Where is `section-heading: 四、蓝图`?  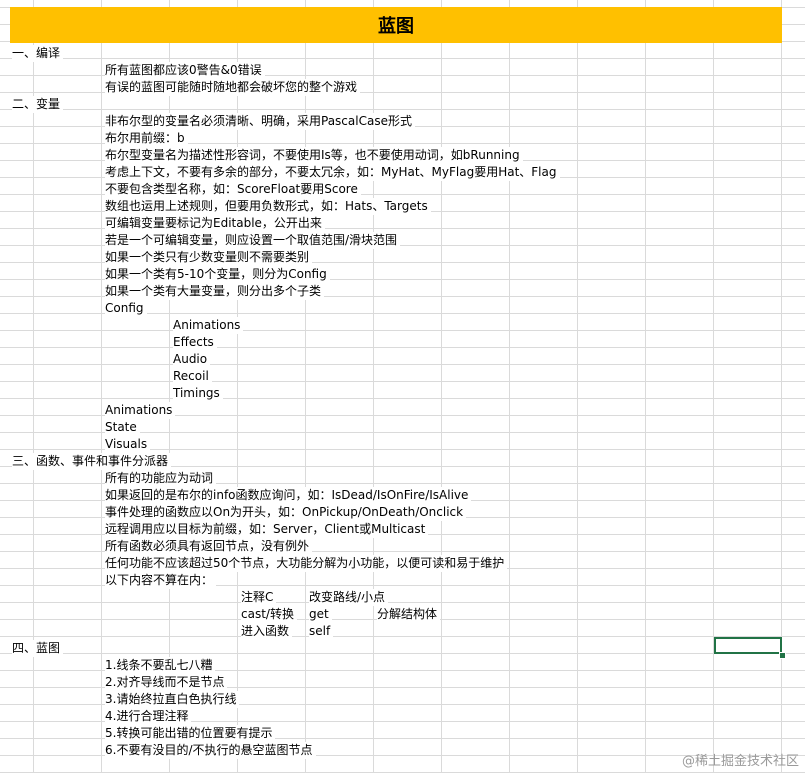
section-heading: 四、蓝图 is located at coordinates (38, 648).